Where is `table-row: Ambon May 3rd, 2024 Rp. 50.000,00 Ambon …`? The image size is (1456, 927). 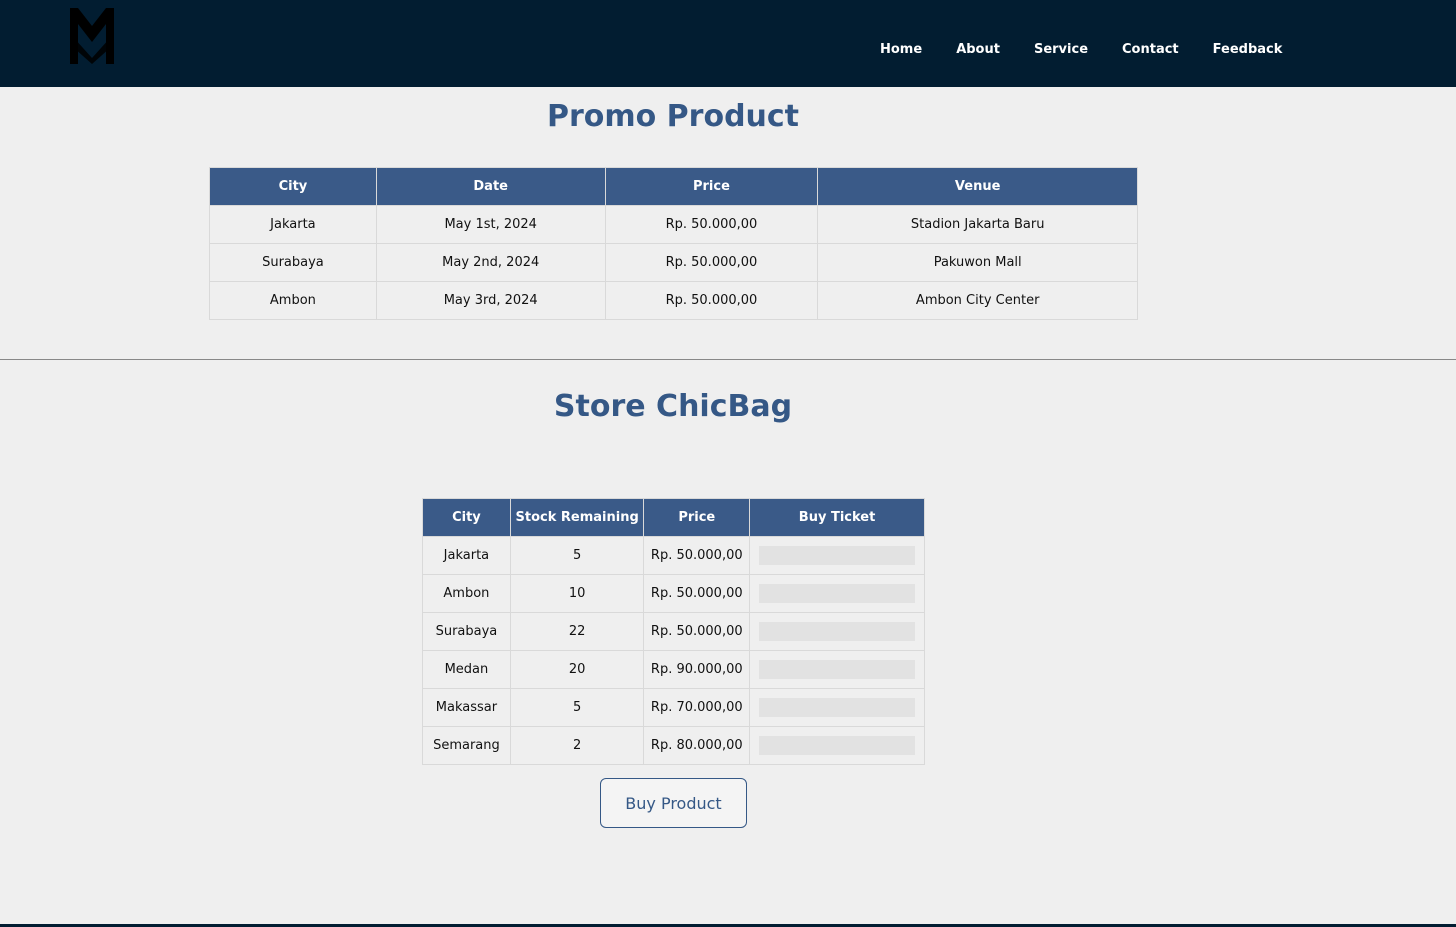
table-row: Ambon May 3rd, 2024 Rp. 50.000,00 Ambon … is located at coordinates (673, 300).